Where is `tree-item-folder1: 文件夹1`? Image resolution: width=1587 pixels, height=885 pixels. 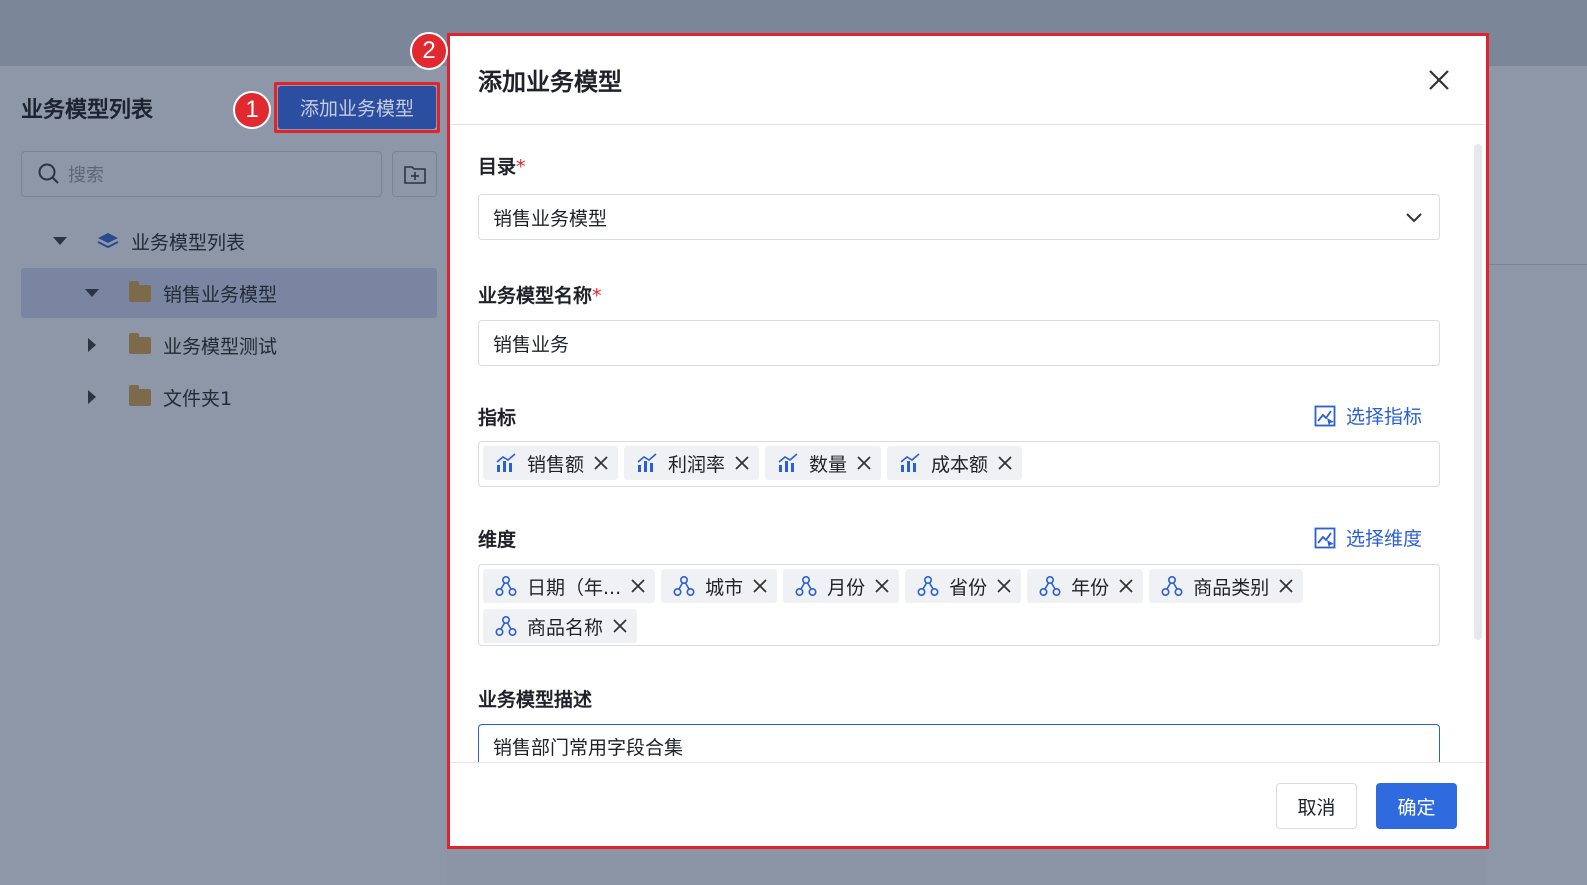
tree-item-folder1: 文件夹1 is located at coordinates (229, 397).